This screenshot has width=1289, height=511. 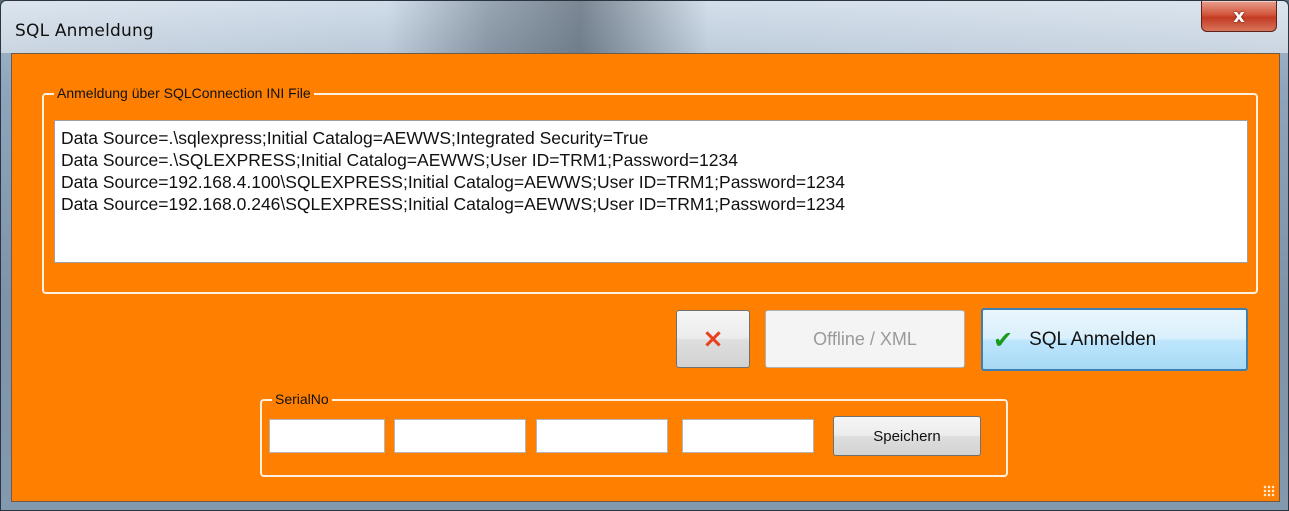 What do you see at coordinates (1093, 339) in the screenshot?
I see `sql-login-label: SQL Anmelden` at bounding box center [1093, 339].